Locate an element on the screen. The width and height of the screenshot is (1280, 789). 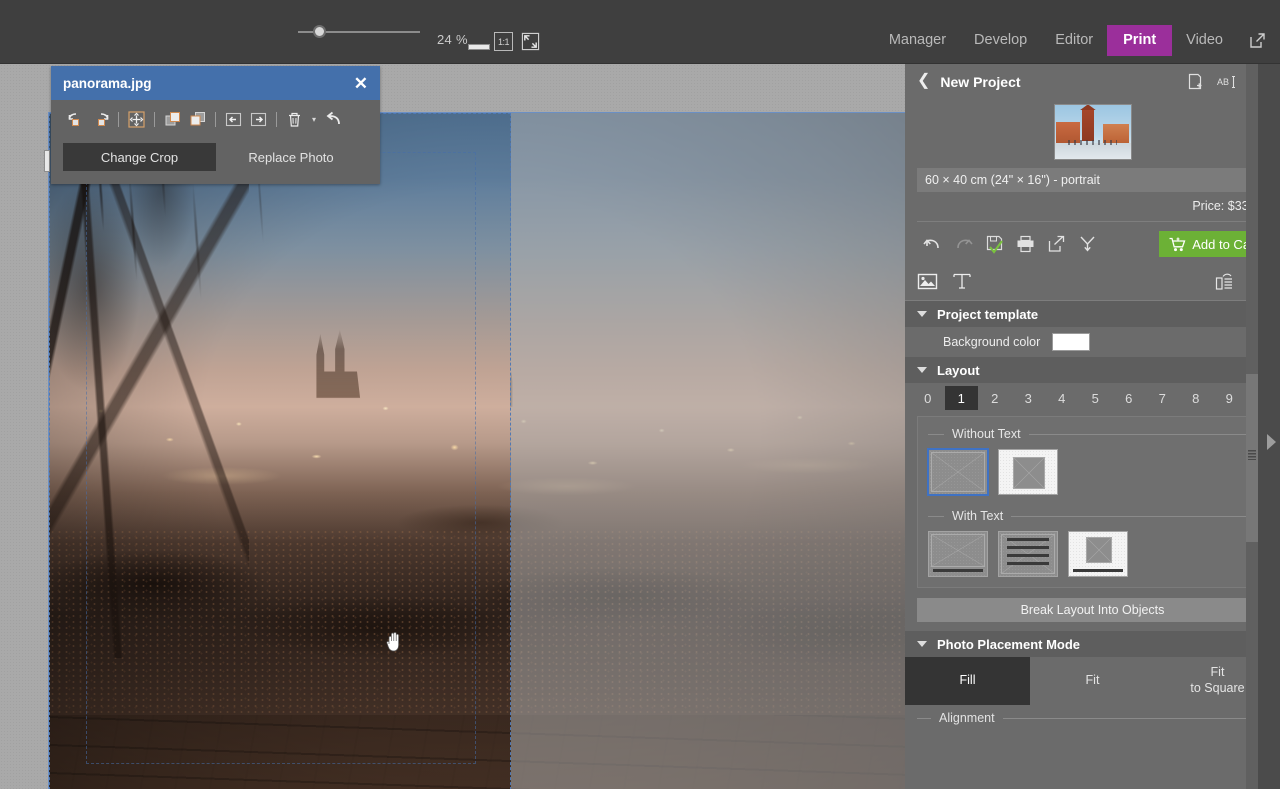
zoom-slider is located at coordinates (359, 32).